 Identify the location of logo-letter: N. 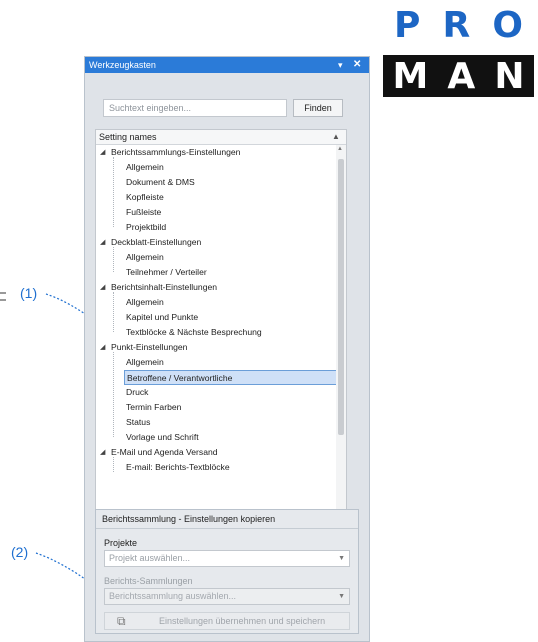
(509, 76).